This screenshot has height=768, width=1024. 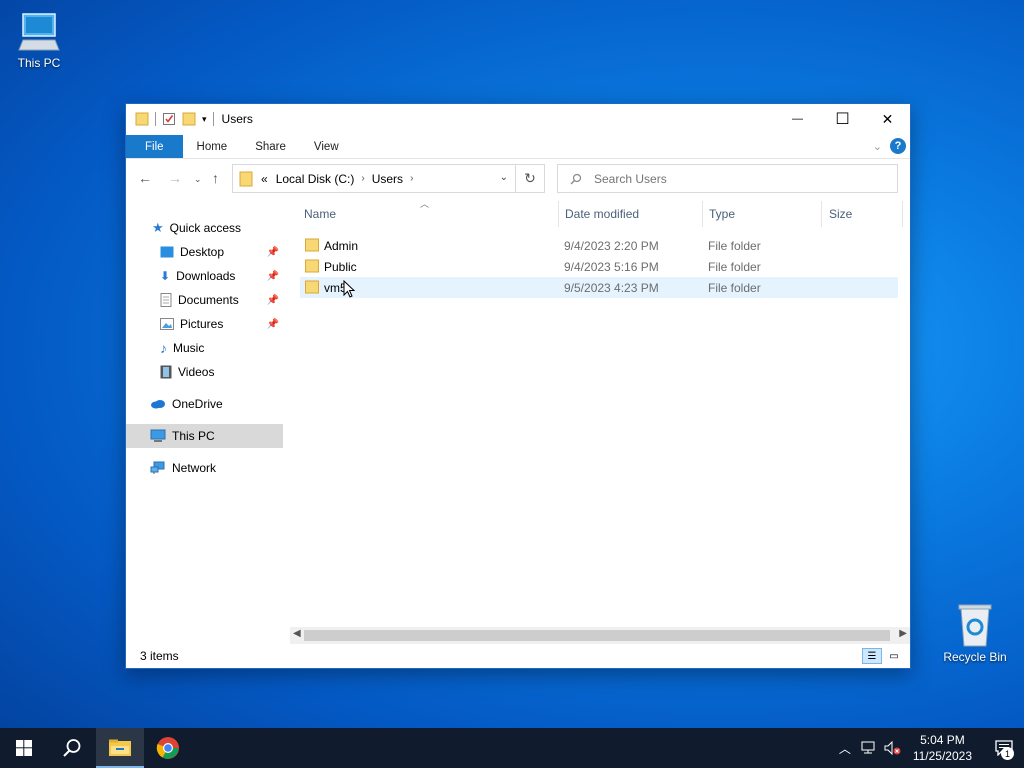 I want to click on minimize-button: —, so click(x=797, y=119).